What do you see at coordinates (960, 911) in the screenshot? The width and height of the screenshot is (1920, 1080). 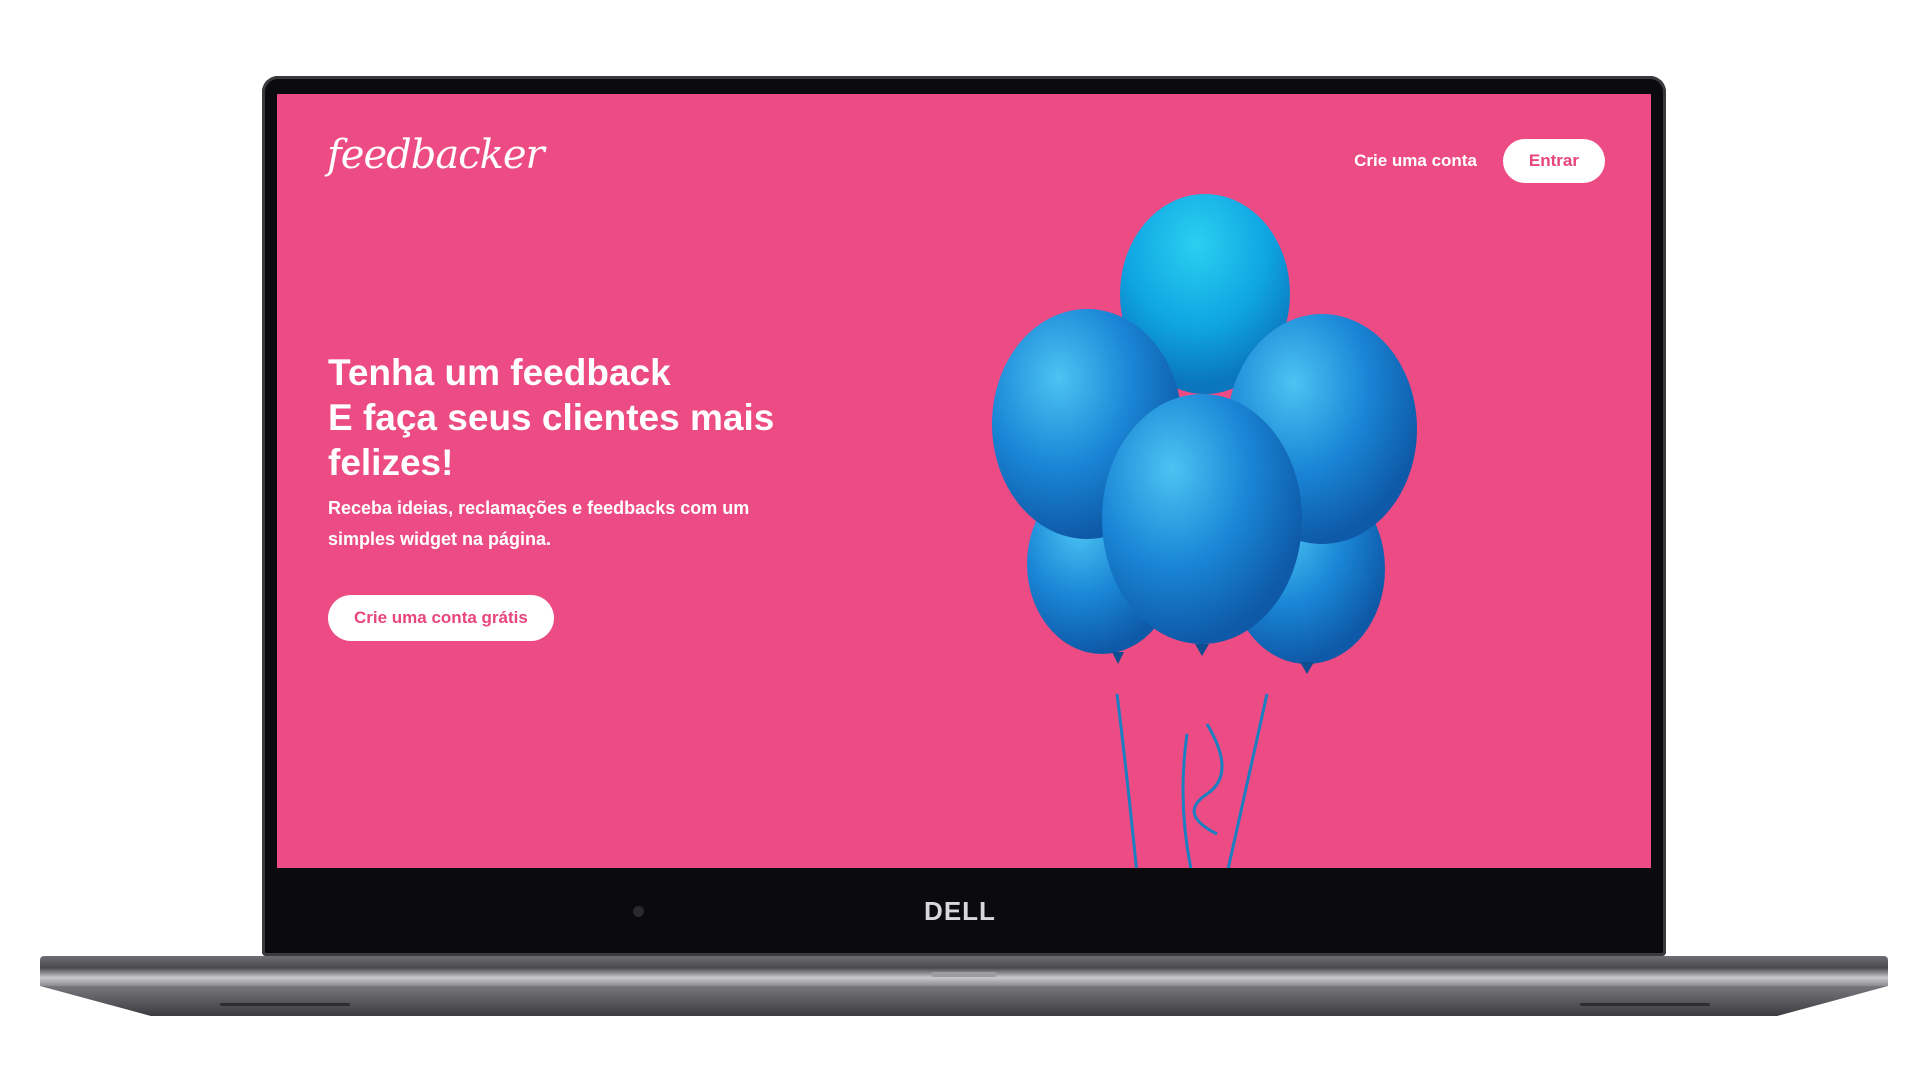 I see `dell-logo: DELL` at bounding box center [960, 911].